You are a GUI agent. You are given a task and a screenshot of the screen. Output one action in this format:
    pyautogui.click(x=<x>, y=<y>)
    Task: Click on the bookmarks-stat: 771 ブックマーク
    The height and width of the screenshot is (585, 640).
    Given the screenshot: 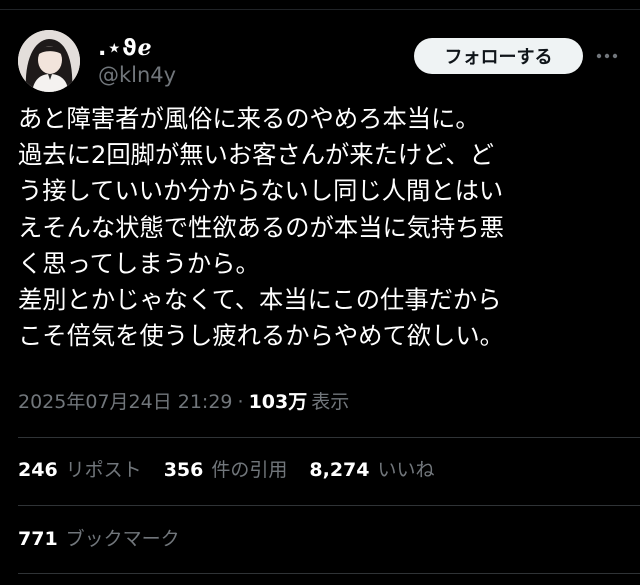 What is the action you would take?
    pyautogui.click(x=110, y=537)
    